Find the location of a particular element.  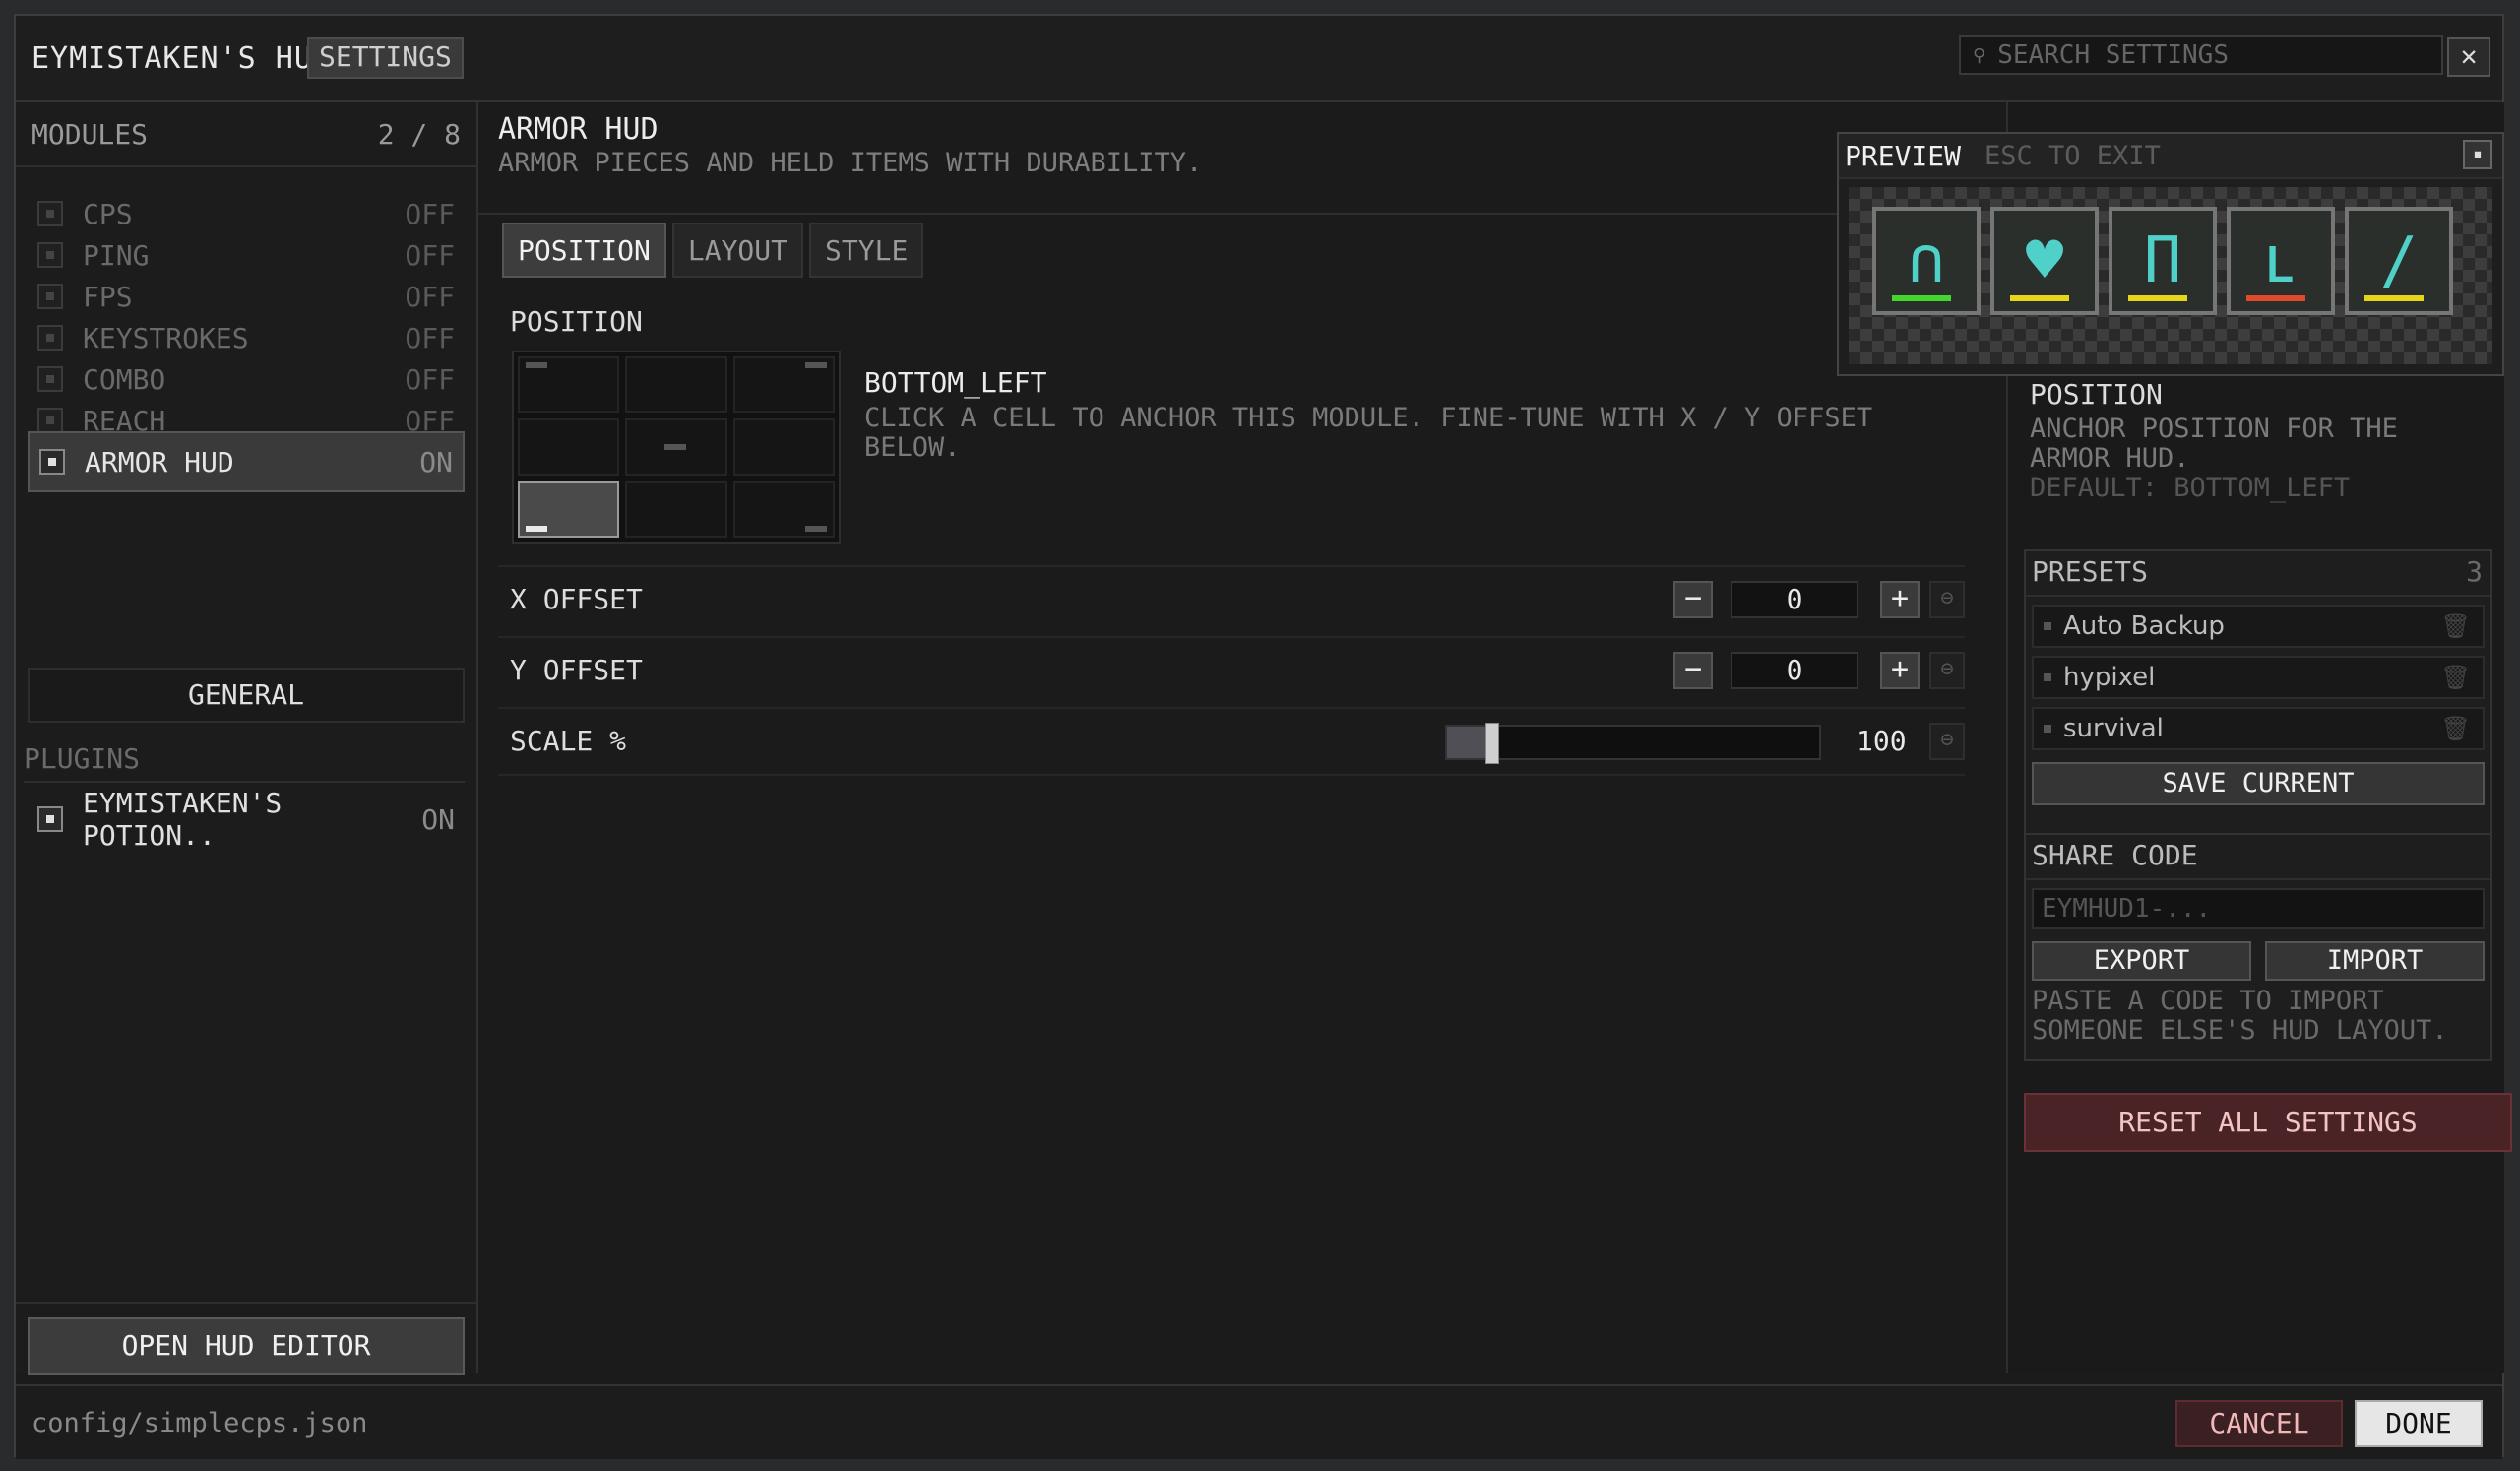

preview-header: PREVIEW ESC TO EXIT ▪ is located at coordinates (2170, 156).